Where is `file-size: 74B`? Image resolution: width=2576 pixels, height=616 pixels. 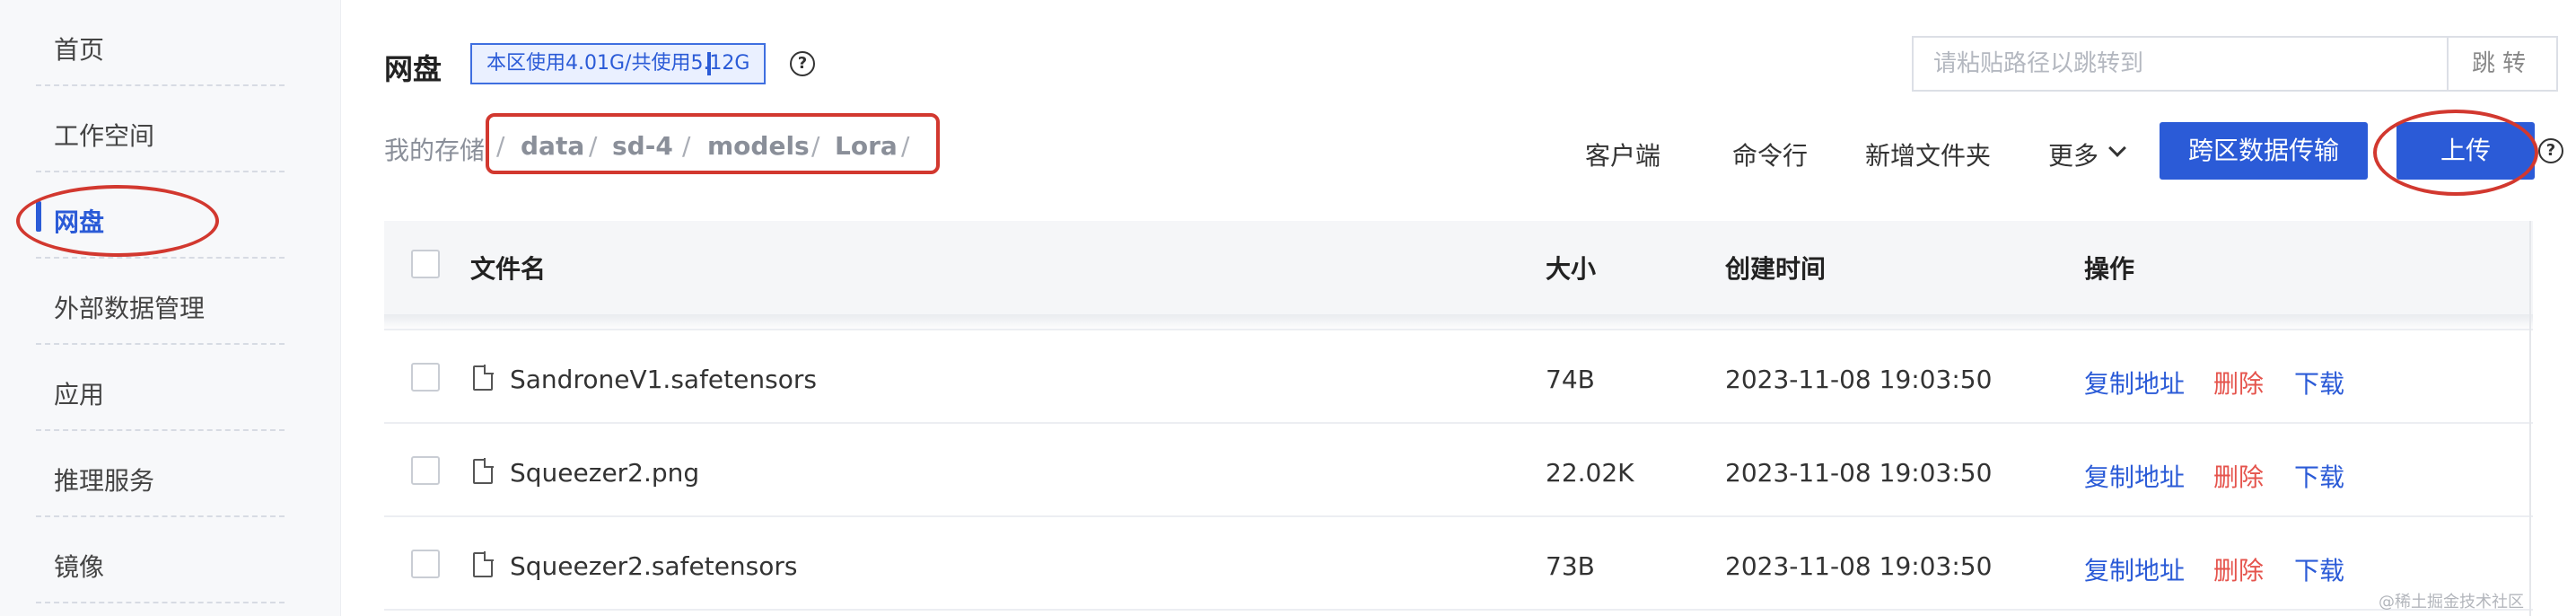
file-size: 74B is located at coordinates (1570, 379).